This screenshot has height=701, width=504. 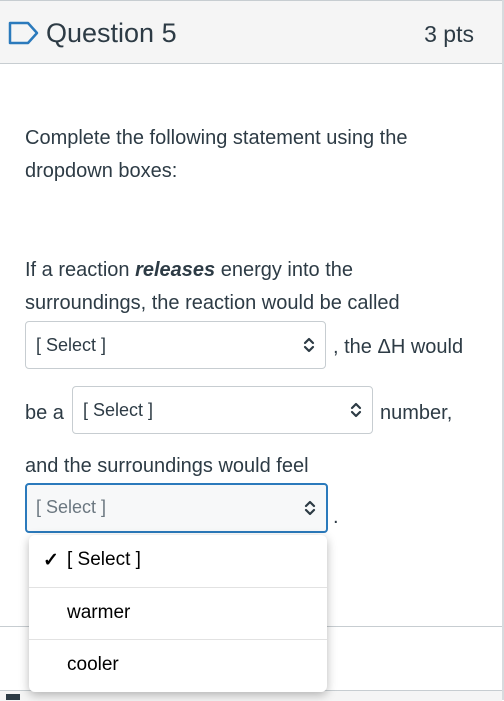 I want to click on select-delta-h-sign: [ Select ], so click(x=222, y=410).